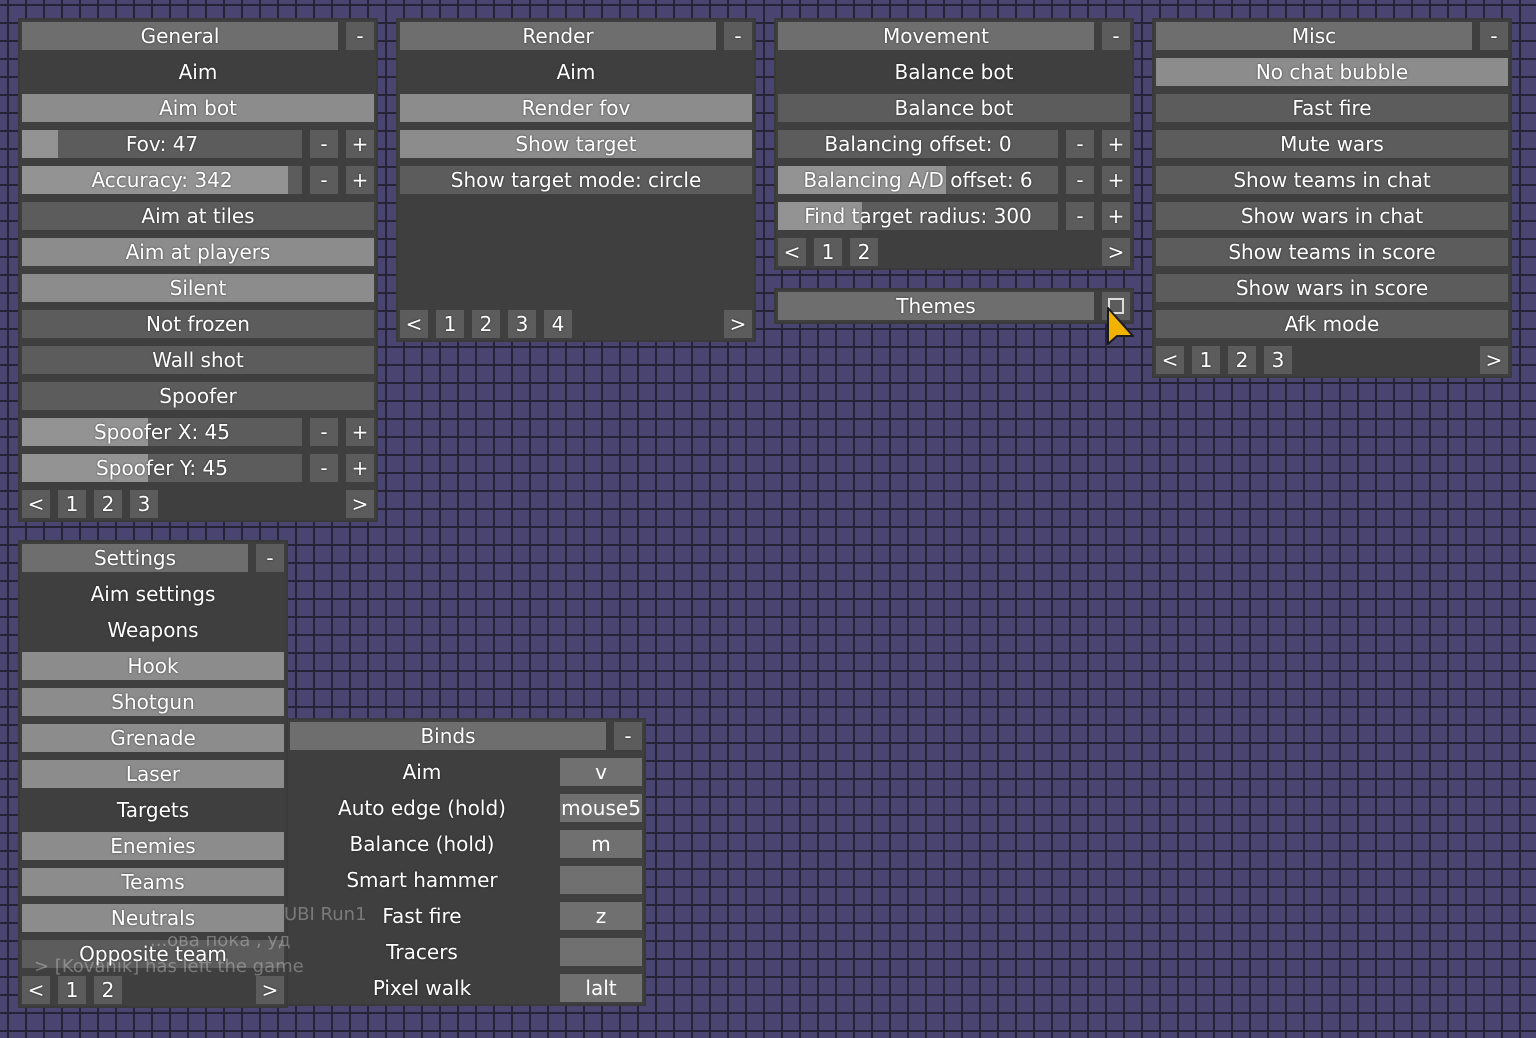  I want to click on not-frozen-toggle: Not frozen, so click(198, 324).